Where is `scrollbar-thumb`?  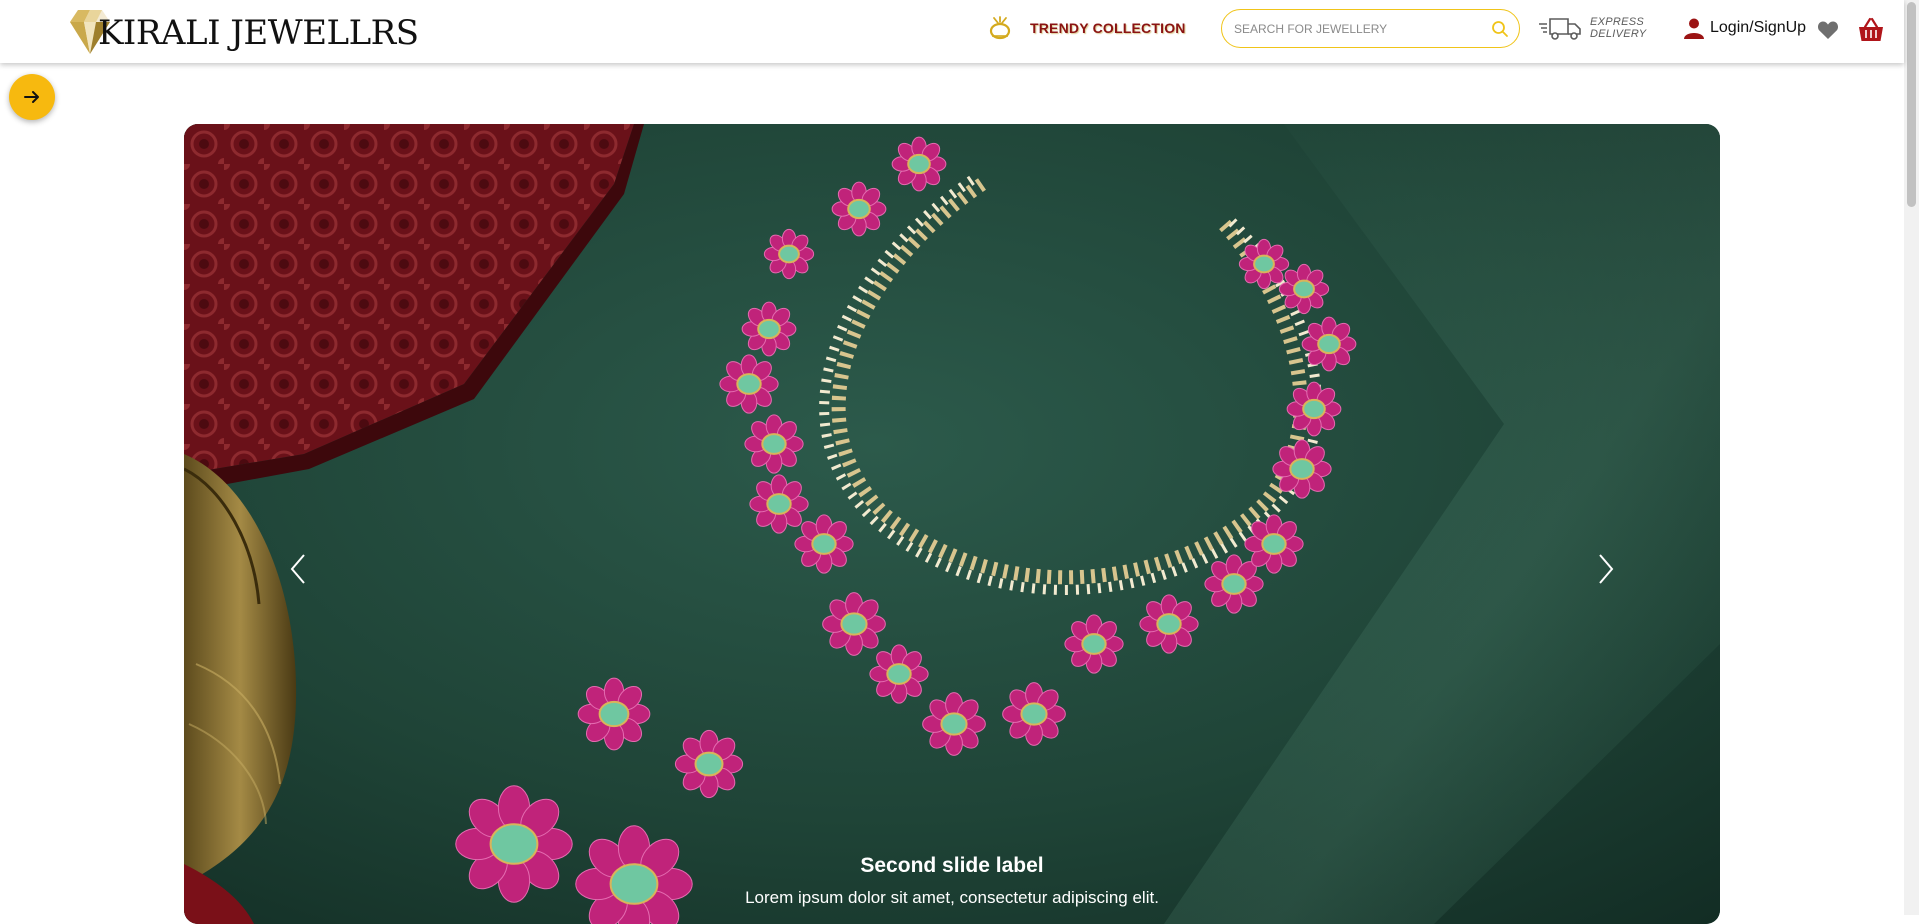 scrollbar-thumb is located at coordinates (1911, 104).